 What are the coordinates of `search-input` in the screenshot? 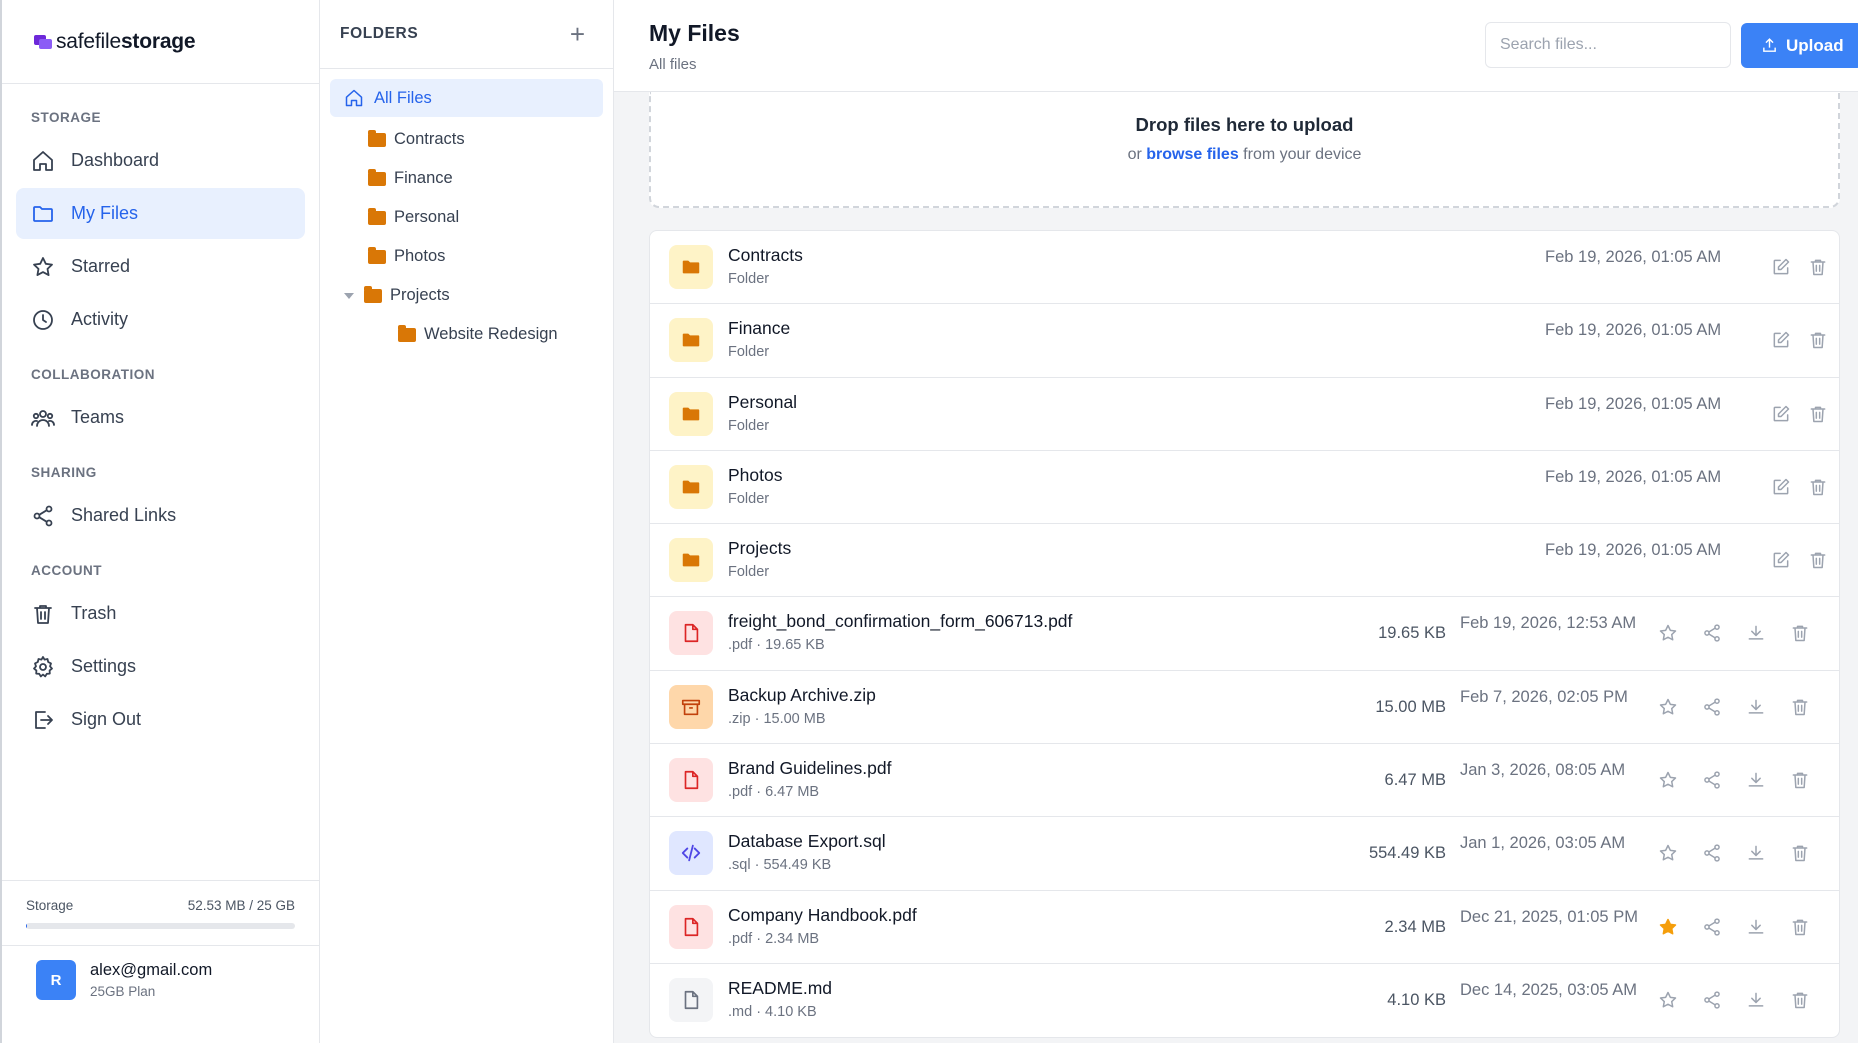 It's located at (1608, 45).